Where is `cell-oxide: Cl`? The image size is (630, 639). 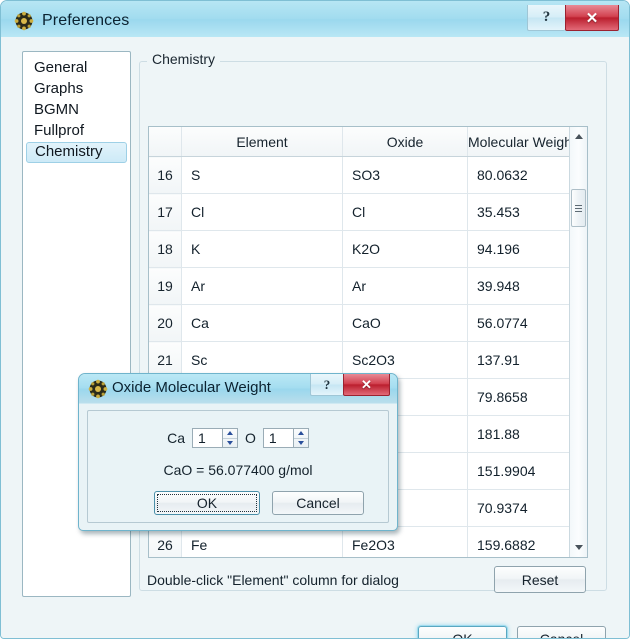
cell-oxide: Cl is located at coordinates (405, 212).